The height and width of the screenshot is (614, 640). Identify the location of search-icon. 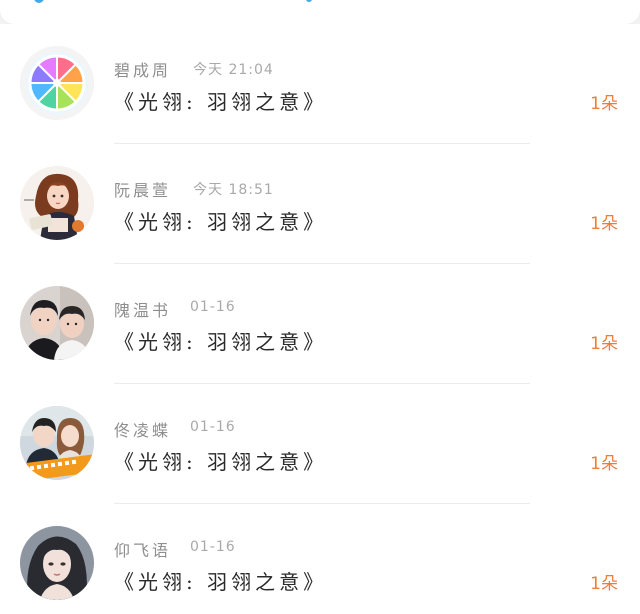
(39, 1).